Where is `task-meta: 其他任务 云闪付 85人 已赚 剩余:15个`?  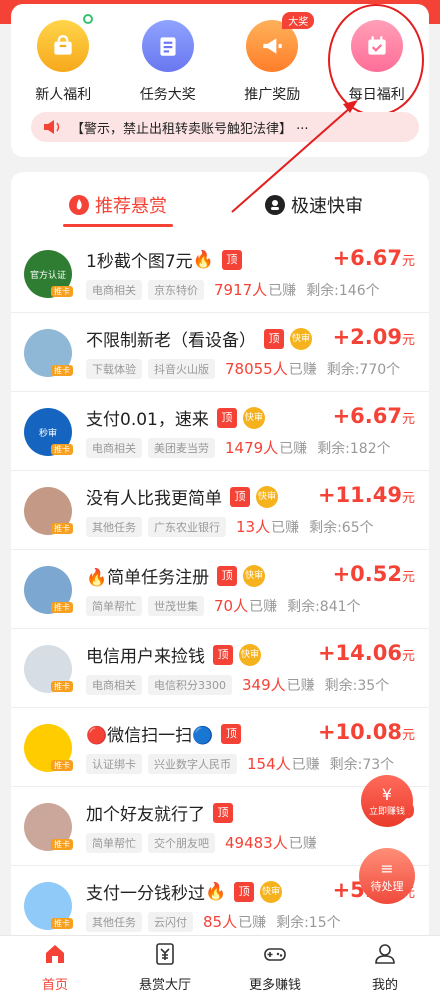
task-meta: 其他任务 云闪付 85人 已赚 剩余:15个 is located at coordinates (213, 921).